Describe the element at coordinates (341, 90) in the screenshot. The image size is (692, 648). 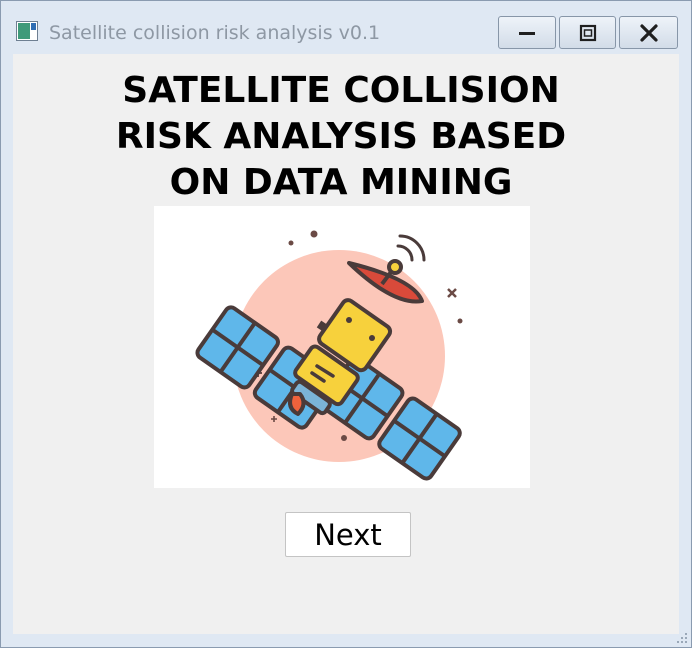
I see `title-line-1: SATELLITE COLLISION` at that location.